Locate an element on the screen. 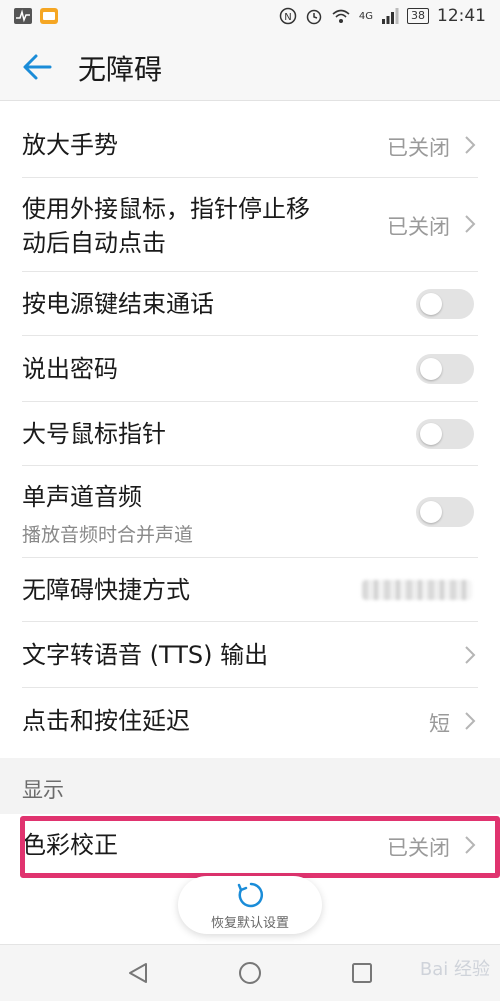 This screenshot has height=1001, width=500. setting-label: 单声道音频 is located at coordinates (82, 497).